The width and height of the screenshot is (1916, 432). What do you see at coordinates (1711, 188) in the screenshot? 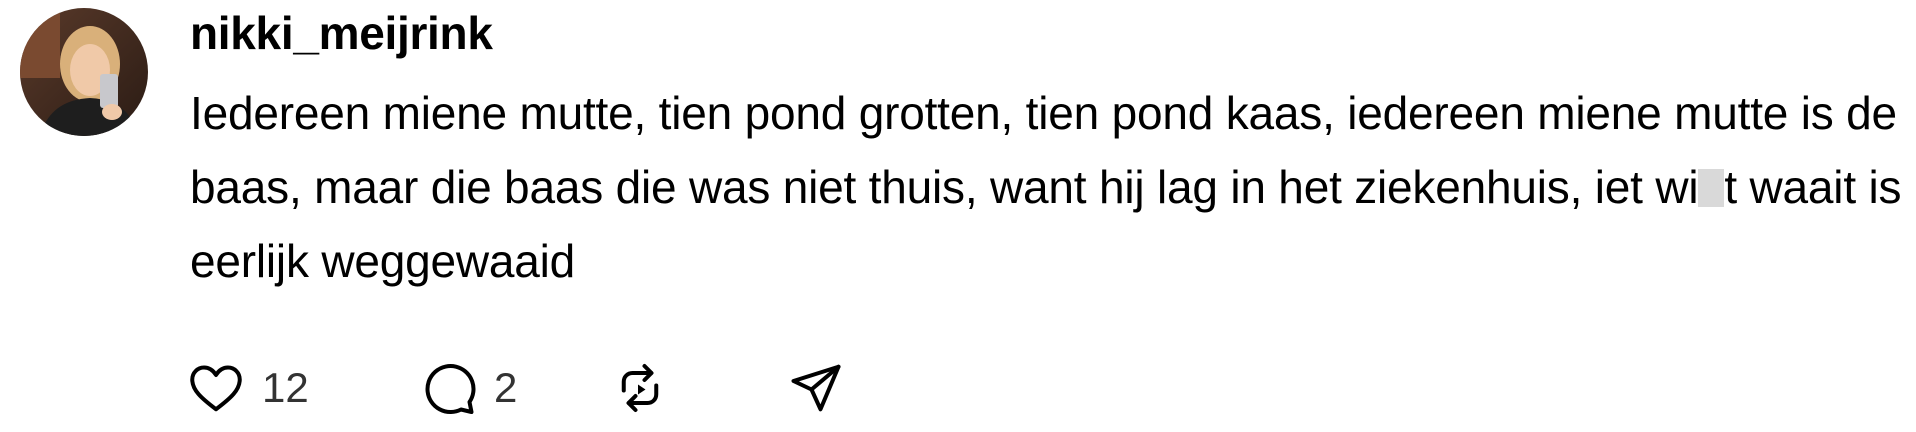
I see `redaction-block` at bounding box center [1711, 188].